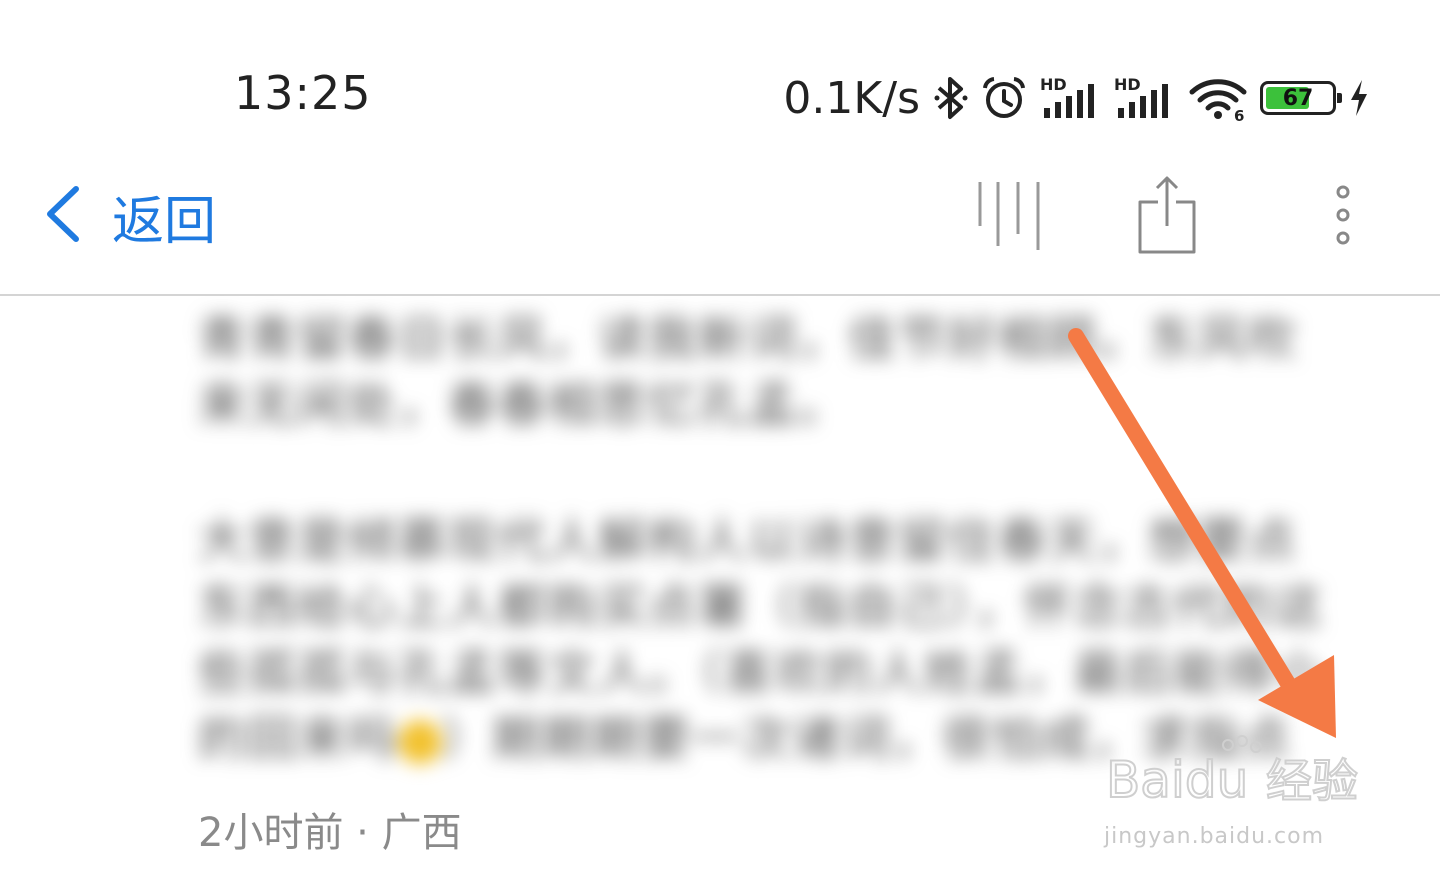 This screenshot has height=887, width=1440. I want to click on post-paragraph: 青青留春日长风，读我新词，佳节好相顾。东风吹来无闲处，春春相思忆孔孟。, so click(748, 372).